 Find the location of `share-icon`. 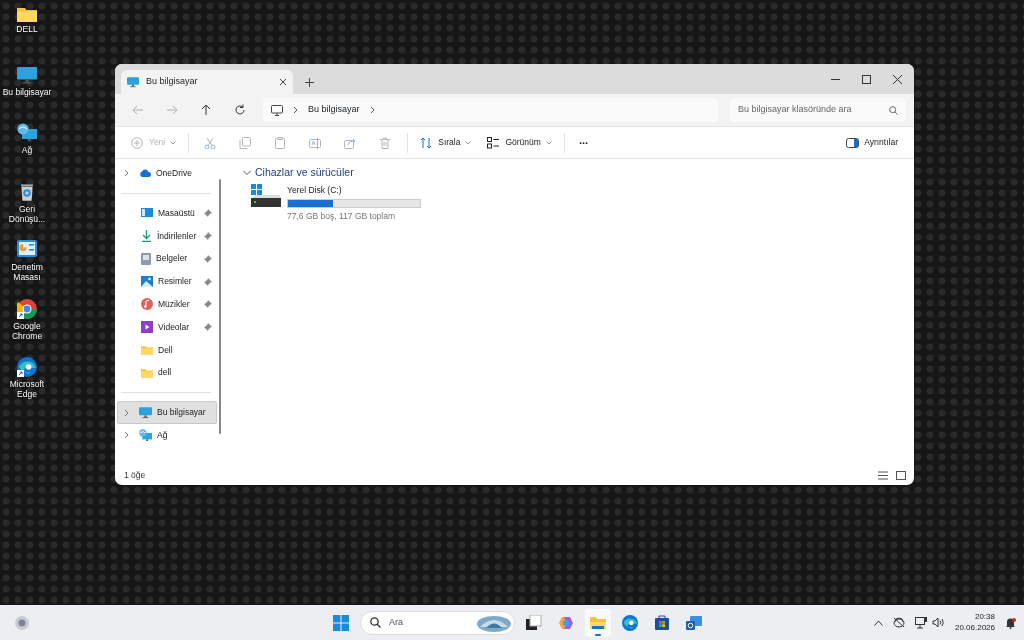

share-icon is located at coordinates (351, 142).